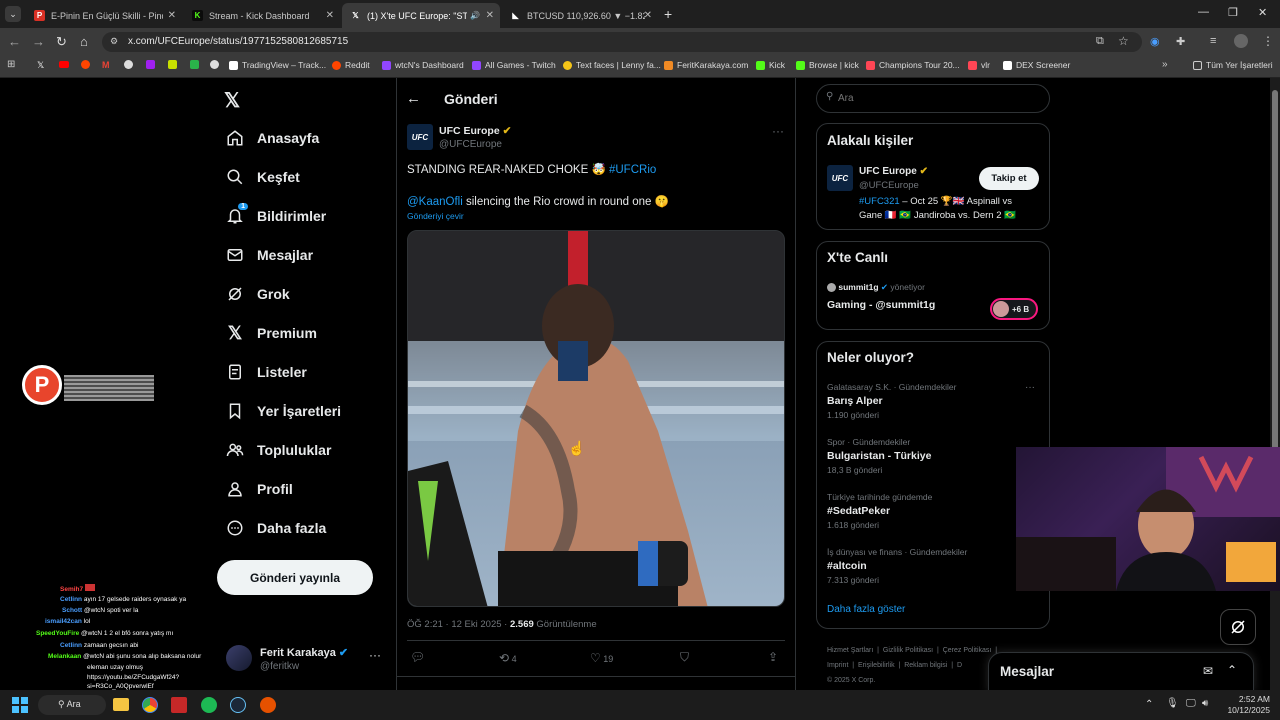 Image resolution: width=1280 pixels, height=720 pixels. Describe the element at coordinates (967, 650) in the screenshot. I see `footer-link: Çerez Politikası` at that location.